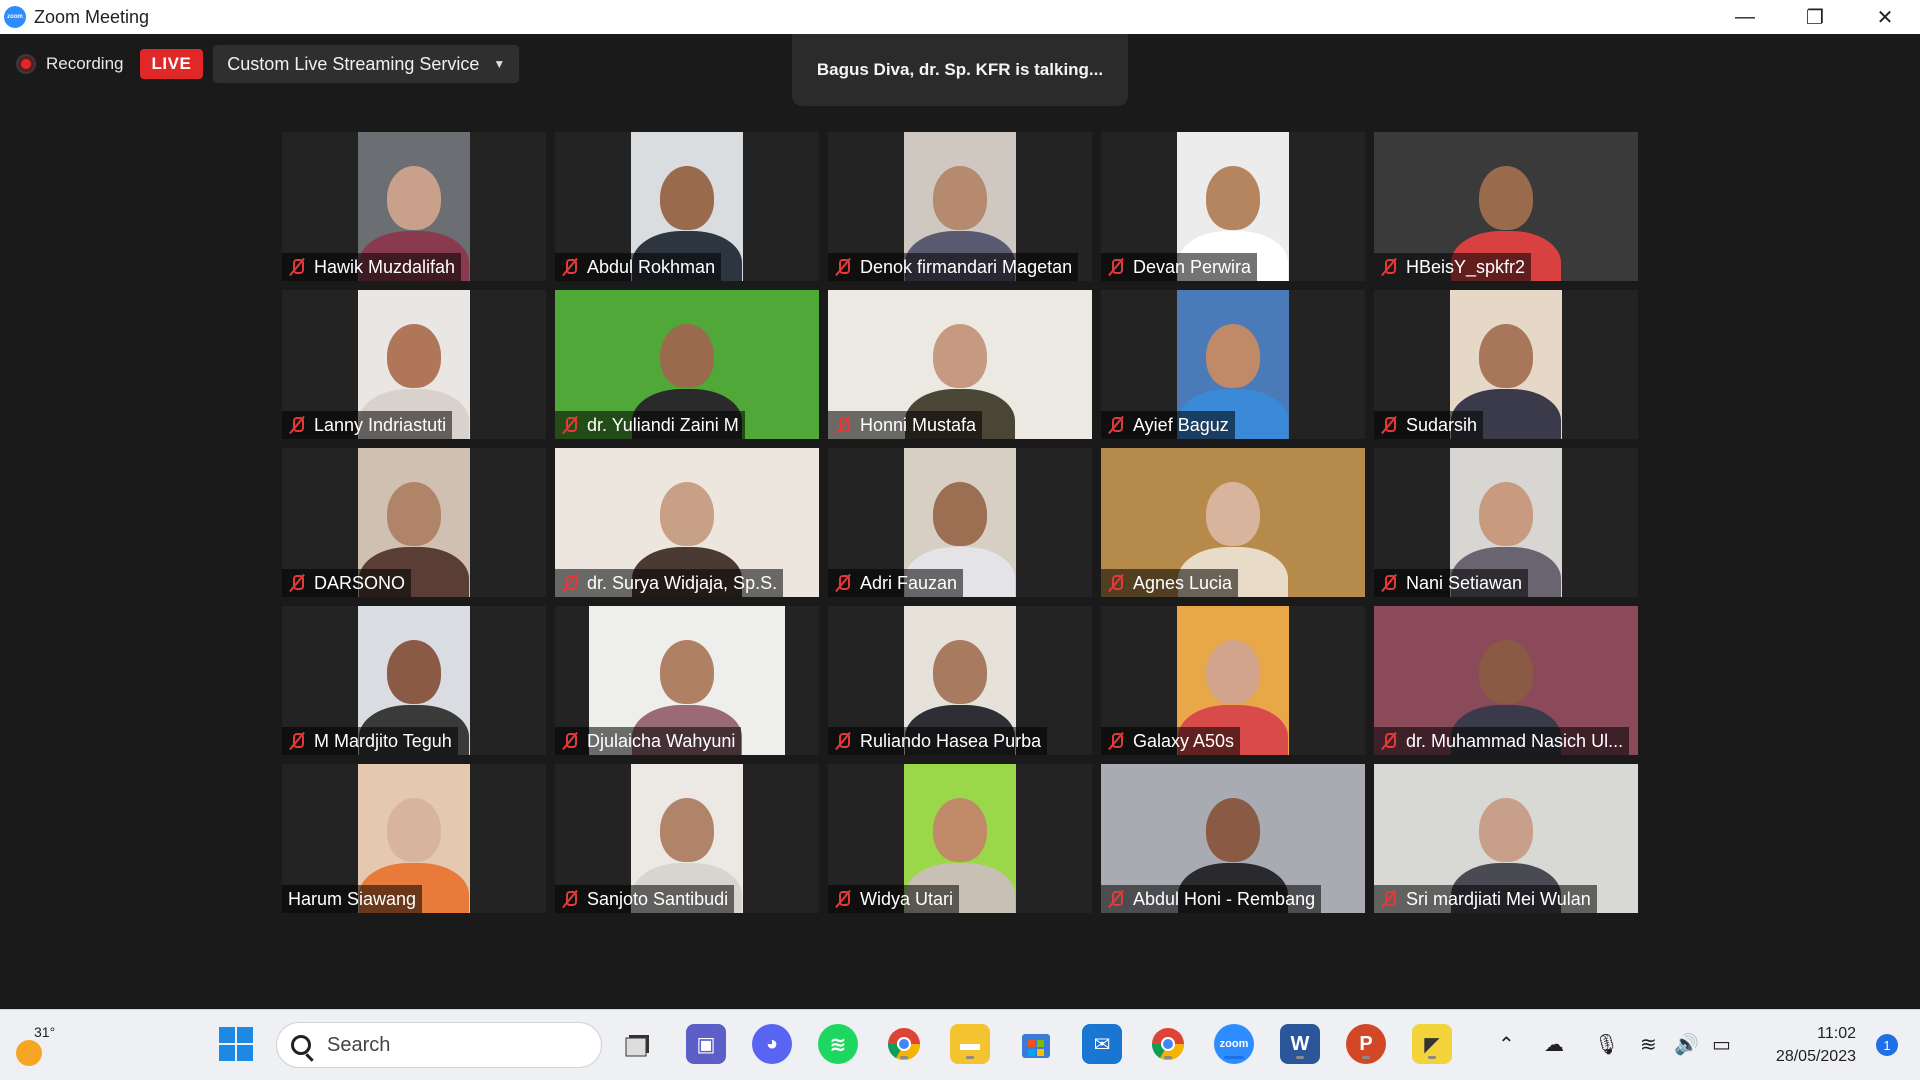  Describe the element at coordinates (1300, 1044) in the screenshot. I see `word-icon: W` at that location.